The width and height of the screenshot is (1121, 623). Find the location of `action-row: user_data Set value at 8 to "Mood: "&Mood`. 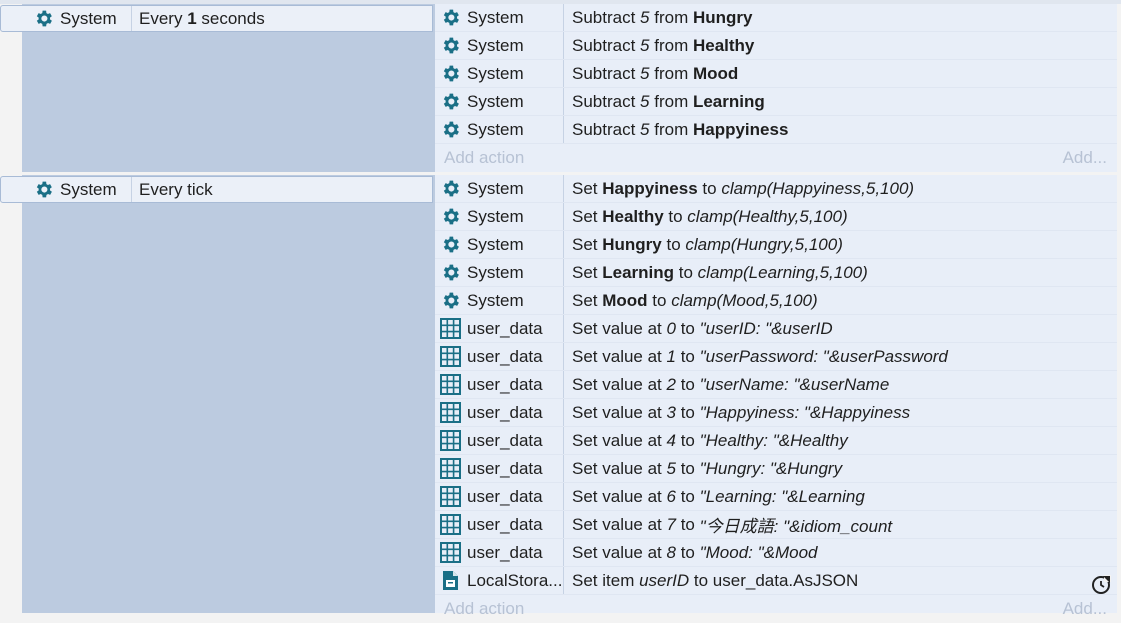

action-row: user_data Set value at 8 to "Mood: "&Mood is located at coordinates (776, 553).